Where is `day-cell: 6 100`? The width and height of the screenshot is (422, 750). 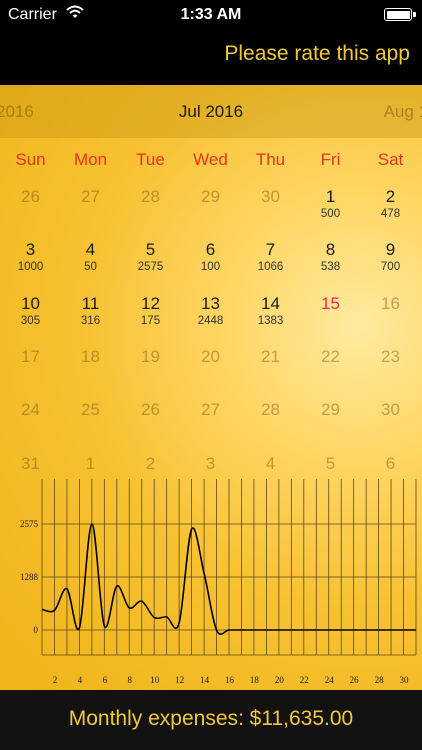 day-cell: 6 100 is located at coordinates (211, 266).